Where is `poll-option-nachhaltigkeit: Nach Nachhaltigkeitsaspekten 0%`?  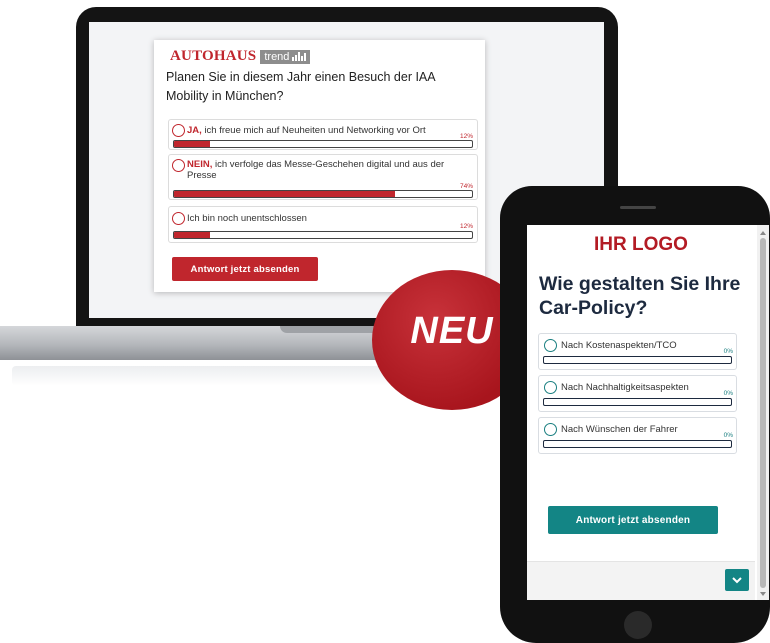 poll-option-nachhaltigkeit: Nach Nachhaltigkeitsaspekten 0% is located at coordinates (637, 393).